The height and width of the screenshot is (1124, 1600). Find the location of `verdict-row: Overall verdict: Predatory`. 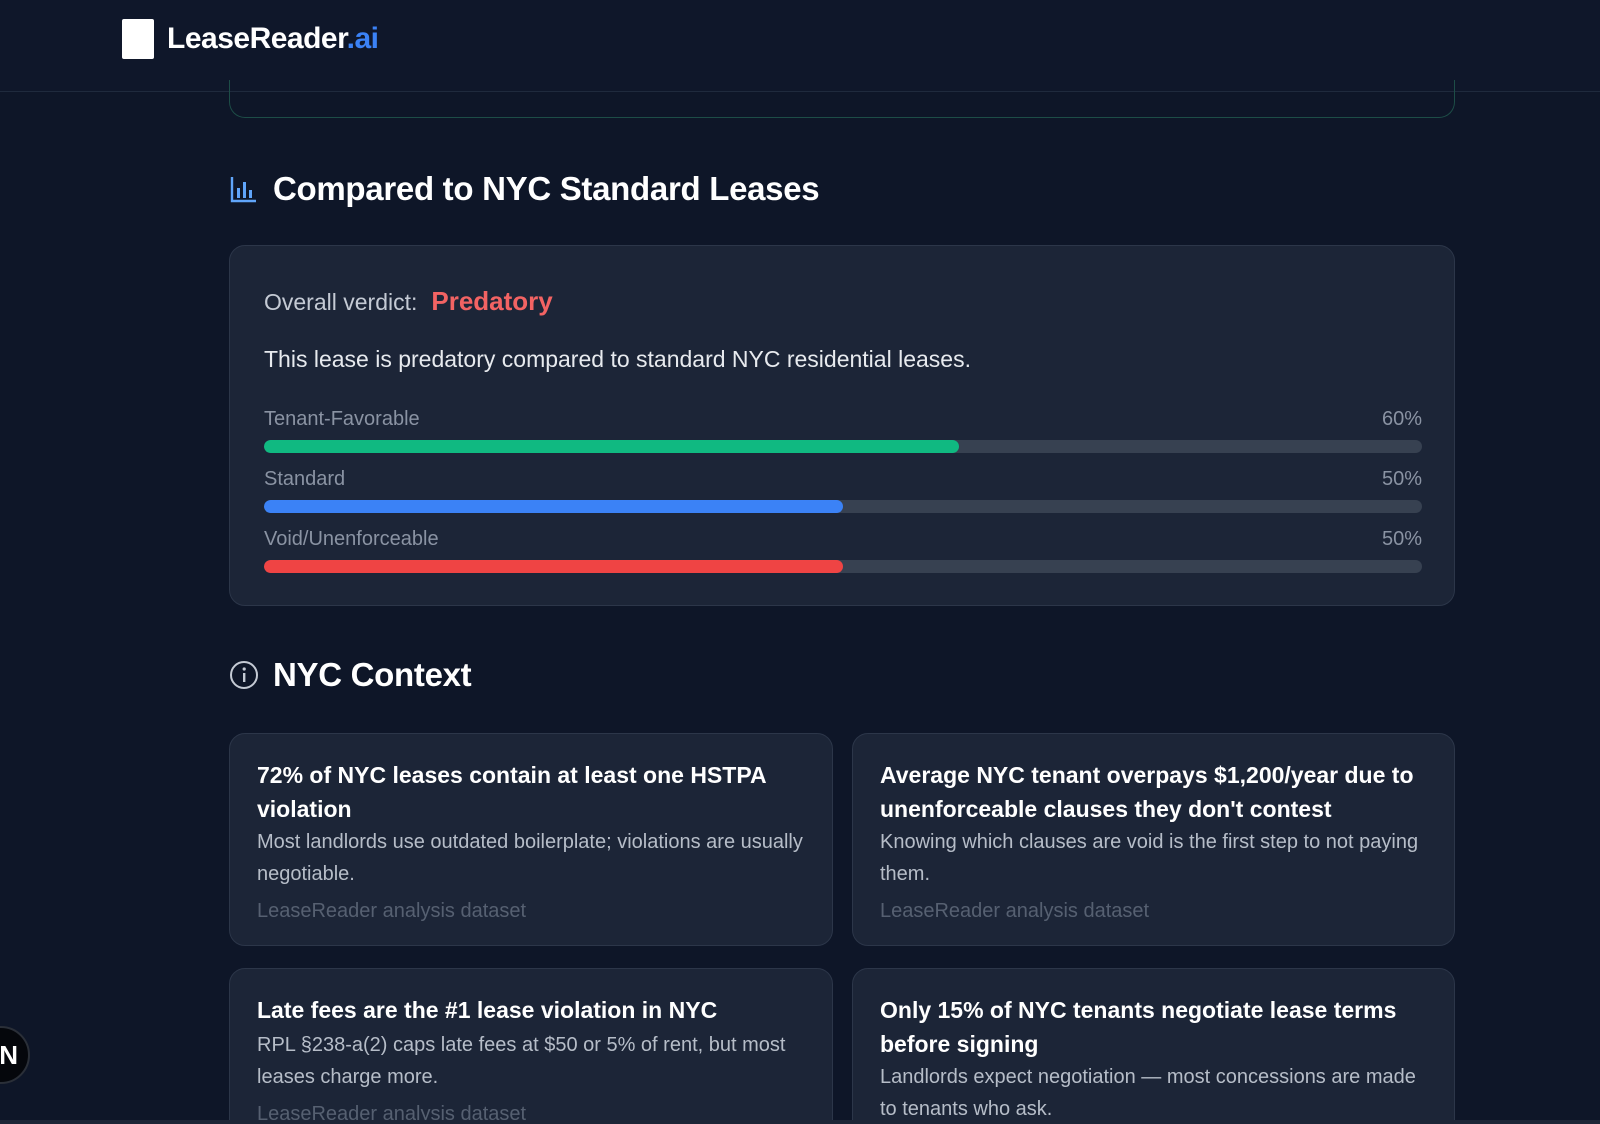

verdict-row: Overall verdict: Predatory is located at coordinates (408, 301).